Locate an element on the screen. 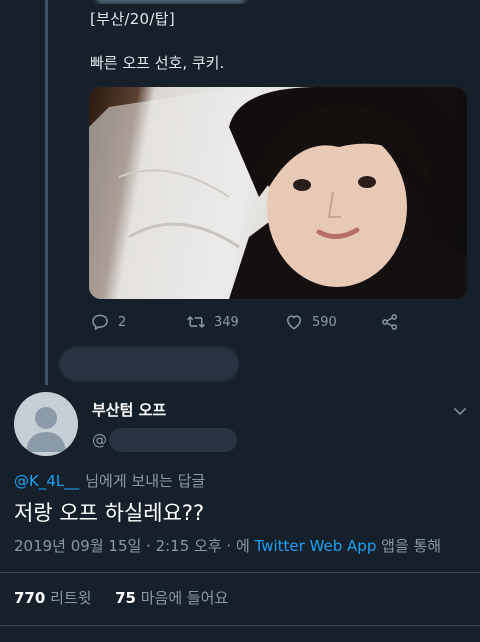 The width and height of the screenshot is (480, 642). reply-to-suffix: 님에게 보내는 답글 is located at coordinates (145, 481).